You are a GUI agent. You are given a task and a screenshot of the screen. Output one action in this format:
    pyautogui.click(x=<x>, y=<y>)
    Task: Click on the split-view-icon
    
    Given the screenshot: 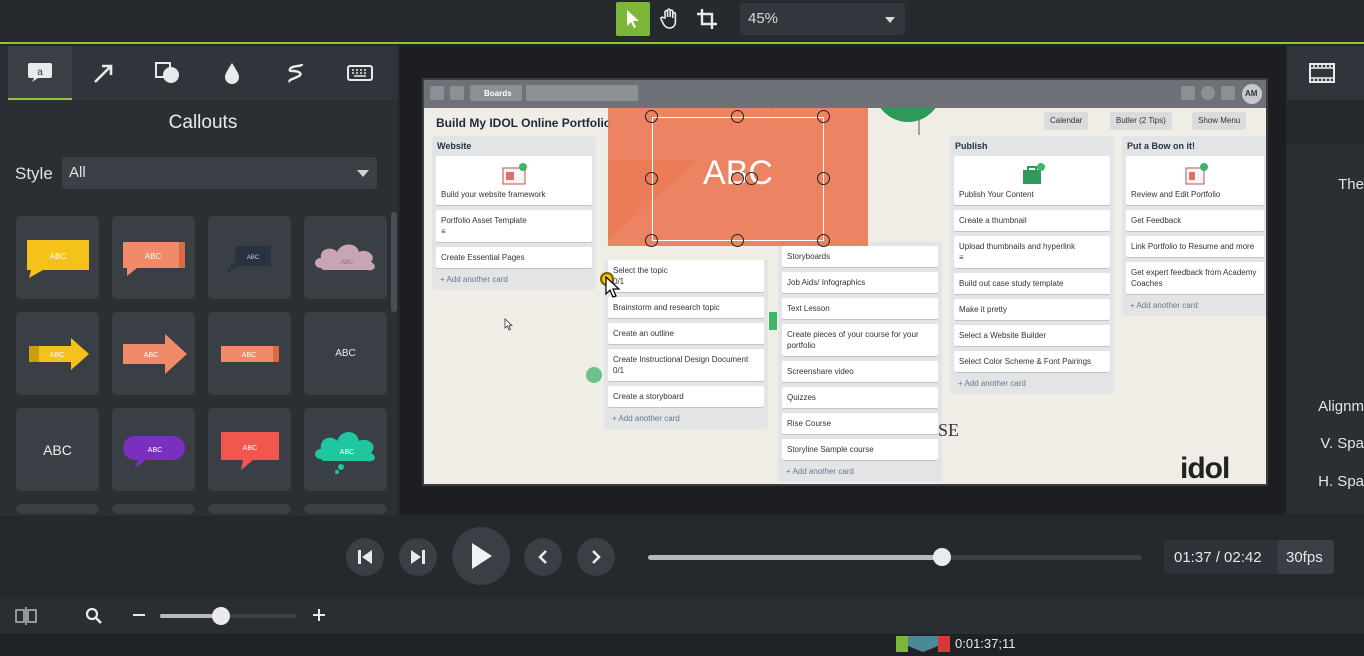 What is the action you would take?
    pyautogui.click(x=26, y=618)
    